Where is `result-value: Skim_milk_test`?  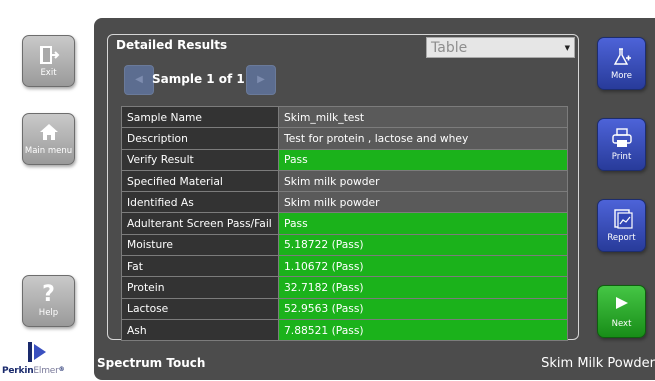 result-value: Skim_milk_test is located at coordinates (423, 117).